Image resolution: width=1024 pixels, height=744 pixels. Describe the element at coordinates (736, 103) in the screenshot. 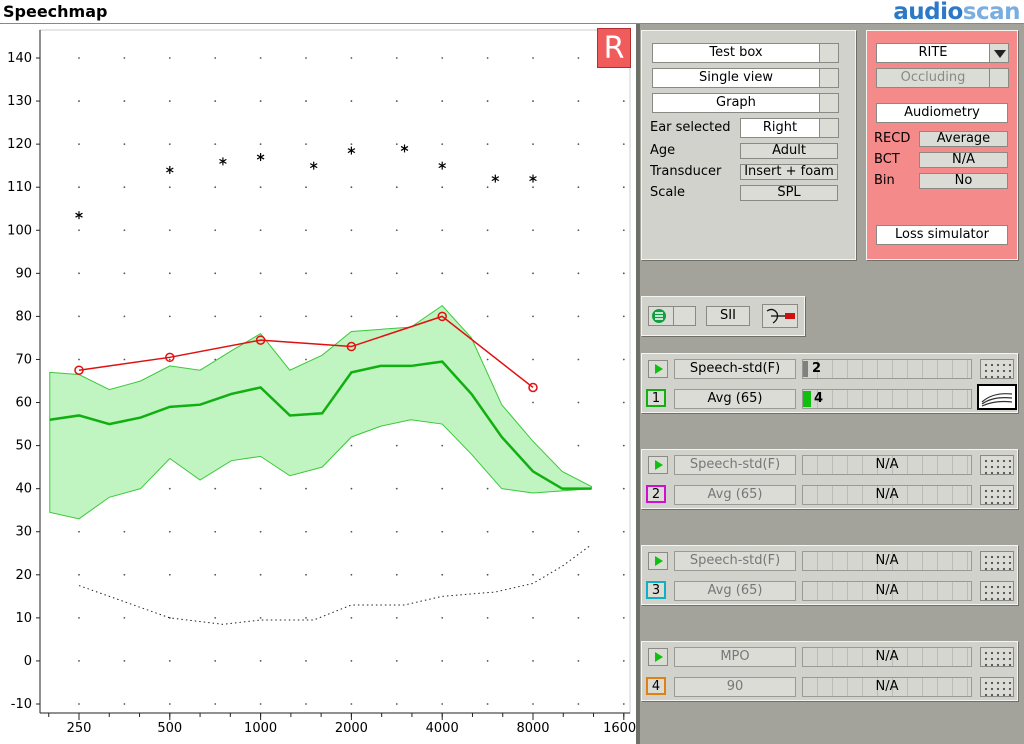

I see `graph-button: Graph` at that location.